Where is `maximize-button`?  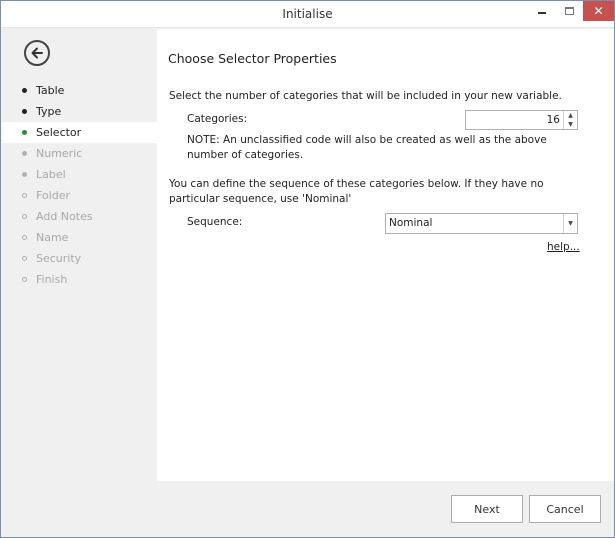
maximize-button is located at coordinates (569, 11).